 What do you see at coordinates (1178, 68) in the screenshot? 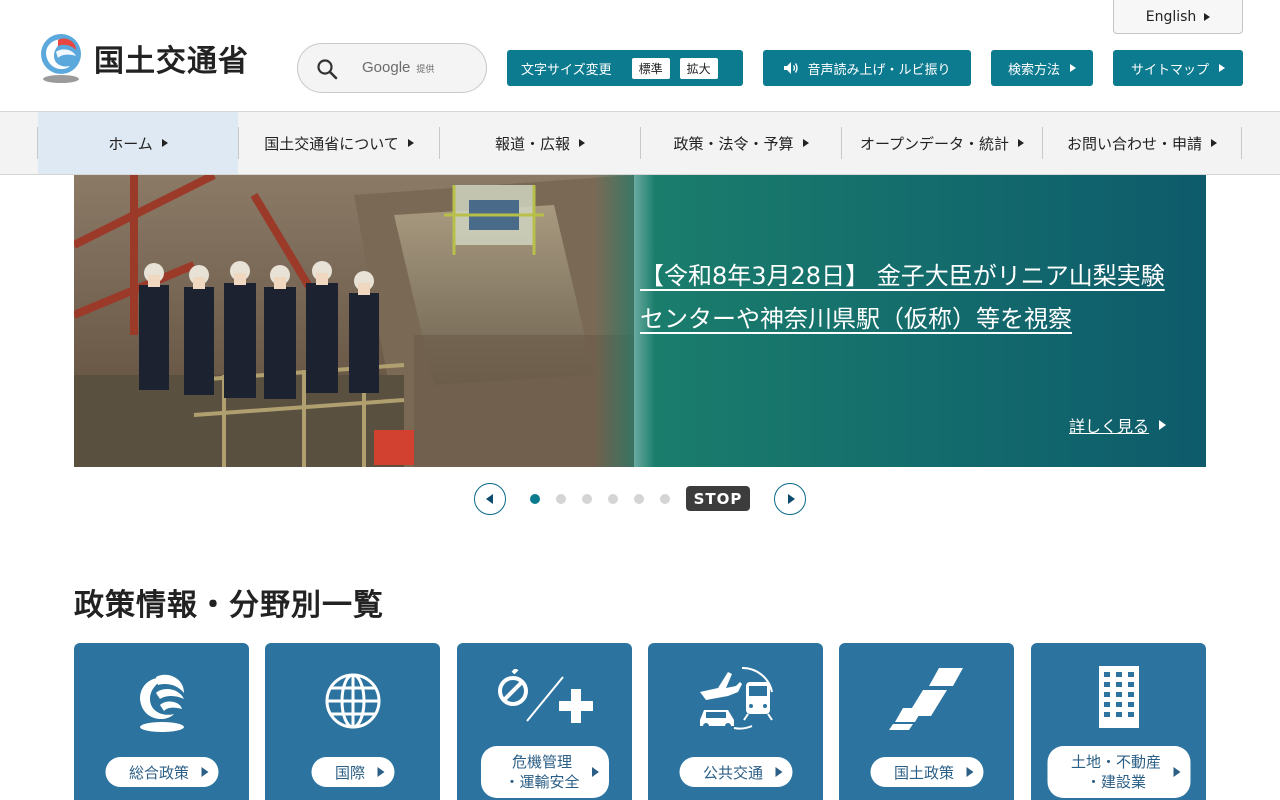
I see `sitemap-button: サイトマップ` at bounding box center [1178, 68].